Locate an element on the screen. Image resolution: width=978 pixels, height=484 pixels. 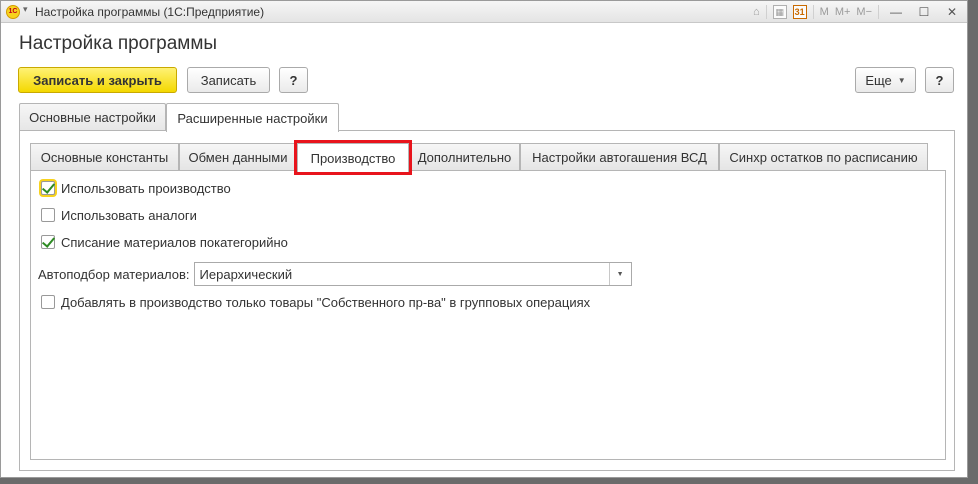
memory-mplus-icon: M+ is located at coordinates (843, 12).